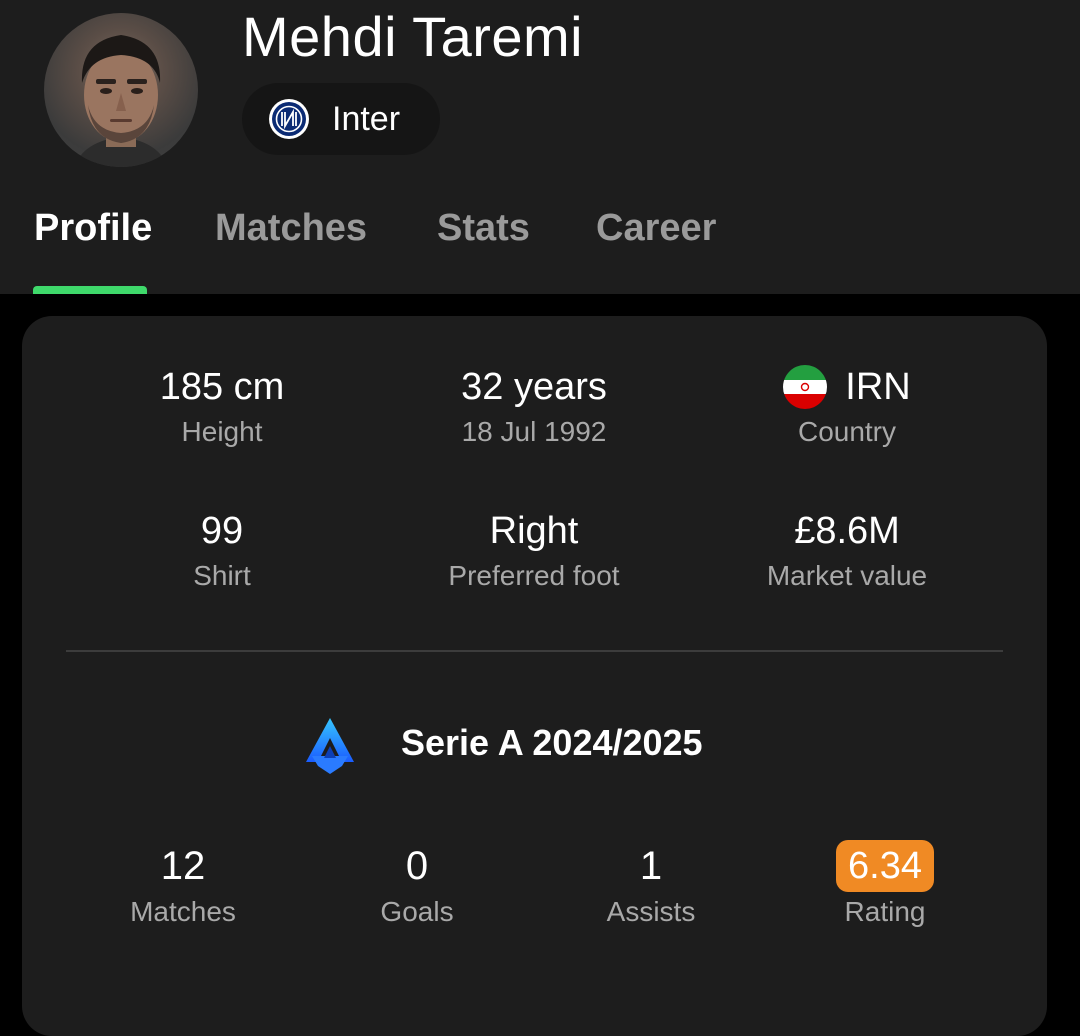 The width and height of the screenshot is (1080, 1036). Describe the element at coordinates (222, 530) in the screenshot. I see `shirt-value: 99` at that location.